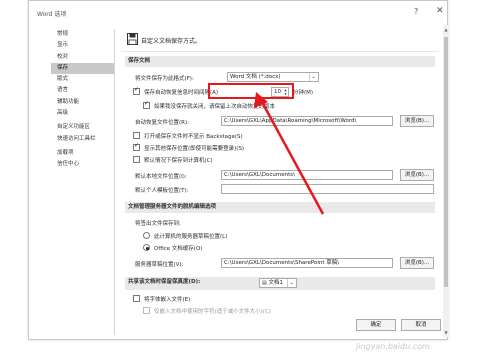  I want to click on watermark-text: jingyan.baidu.com, so click(393, 346).